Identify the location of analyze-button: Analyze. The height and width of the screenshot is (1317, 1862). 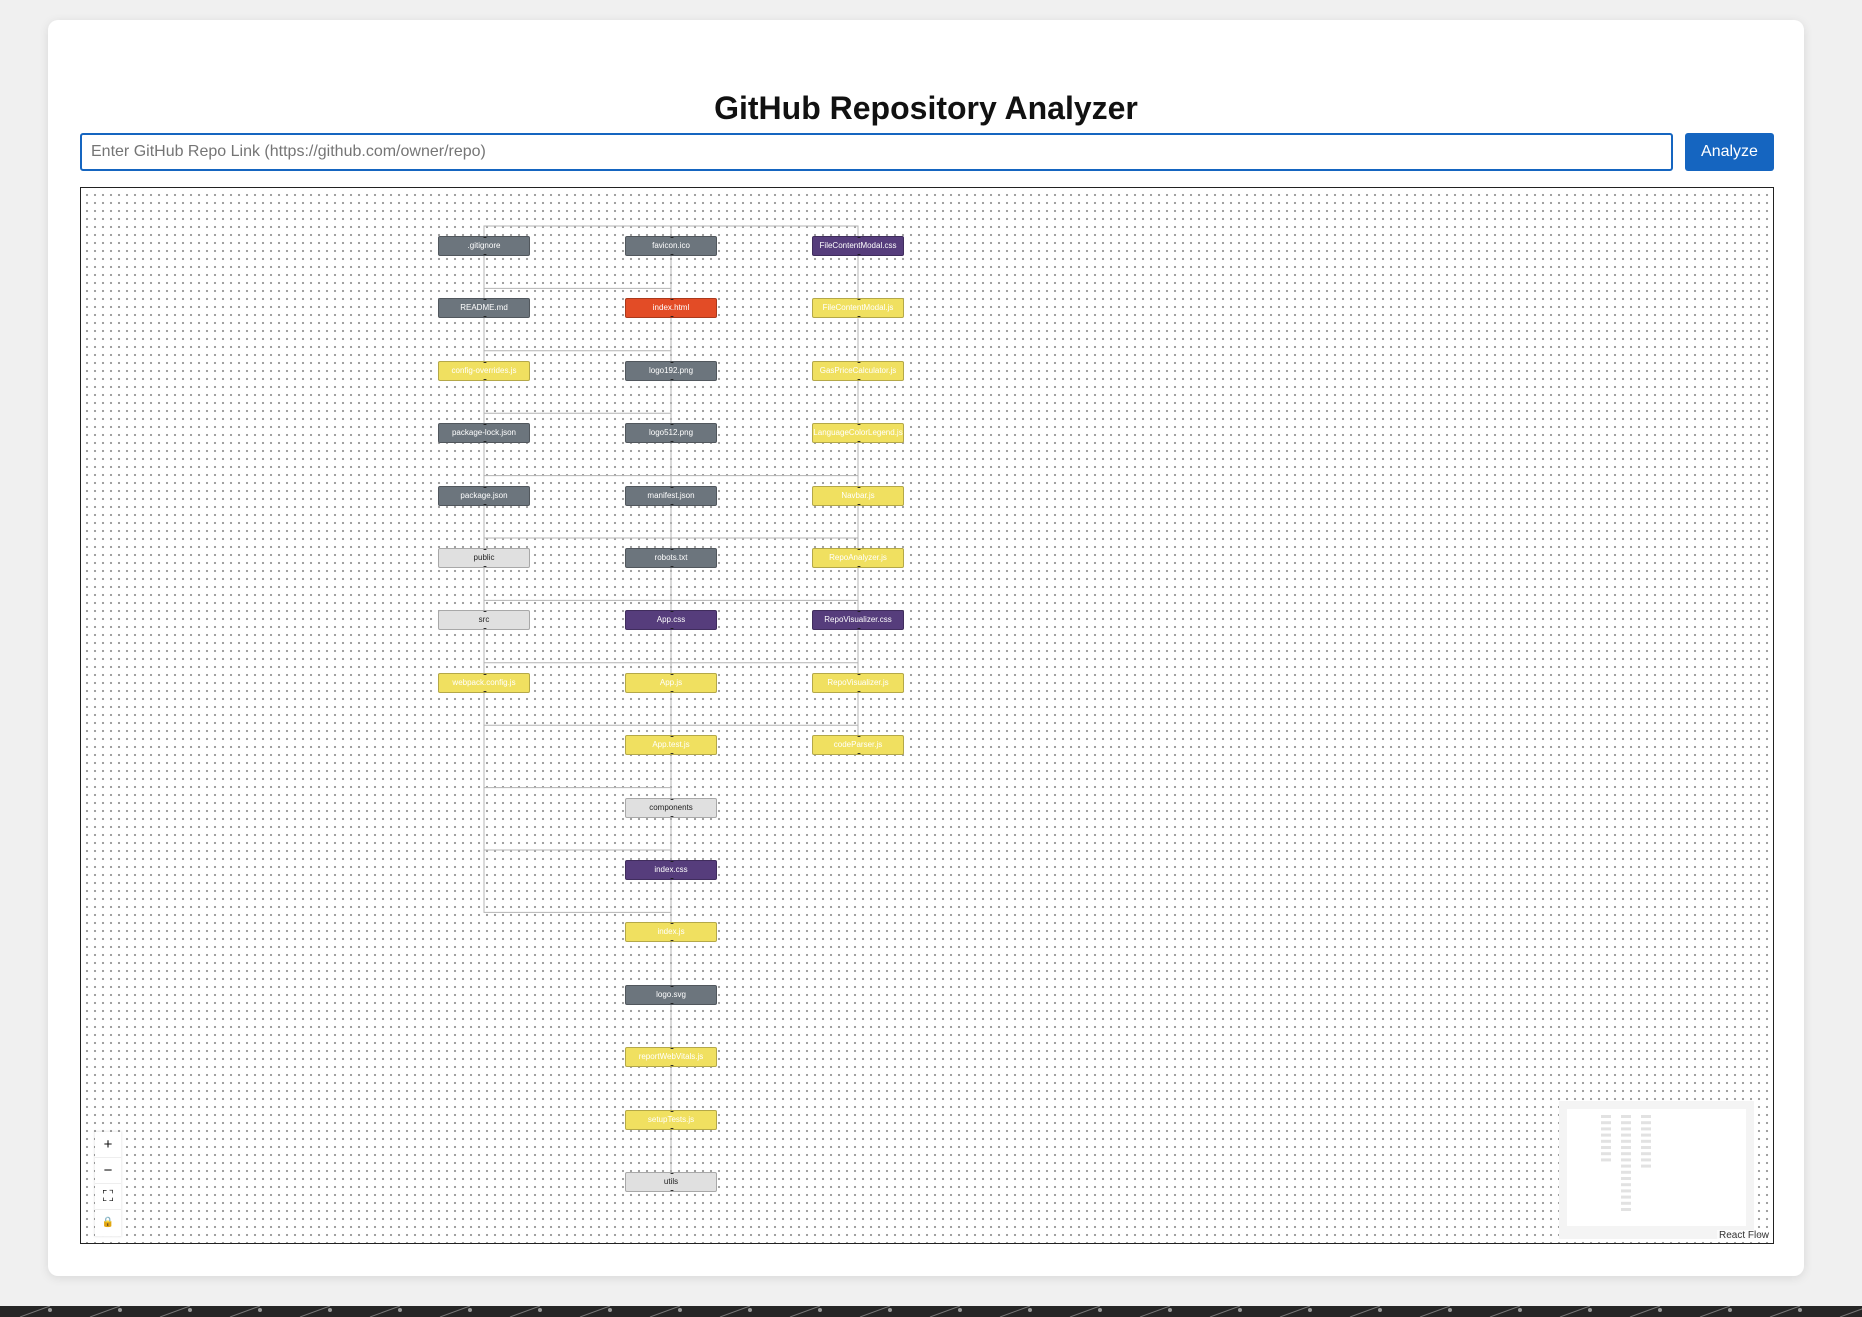
(1729, 152).